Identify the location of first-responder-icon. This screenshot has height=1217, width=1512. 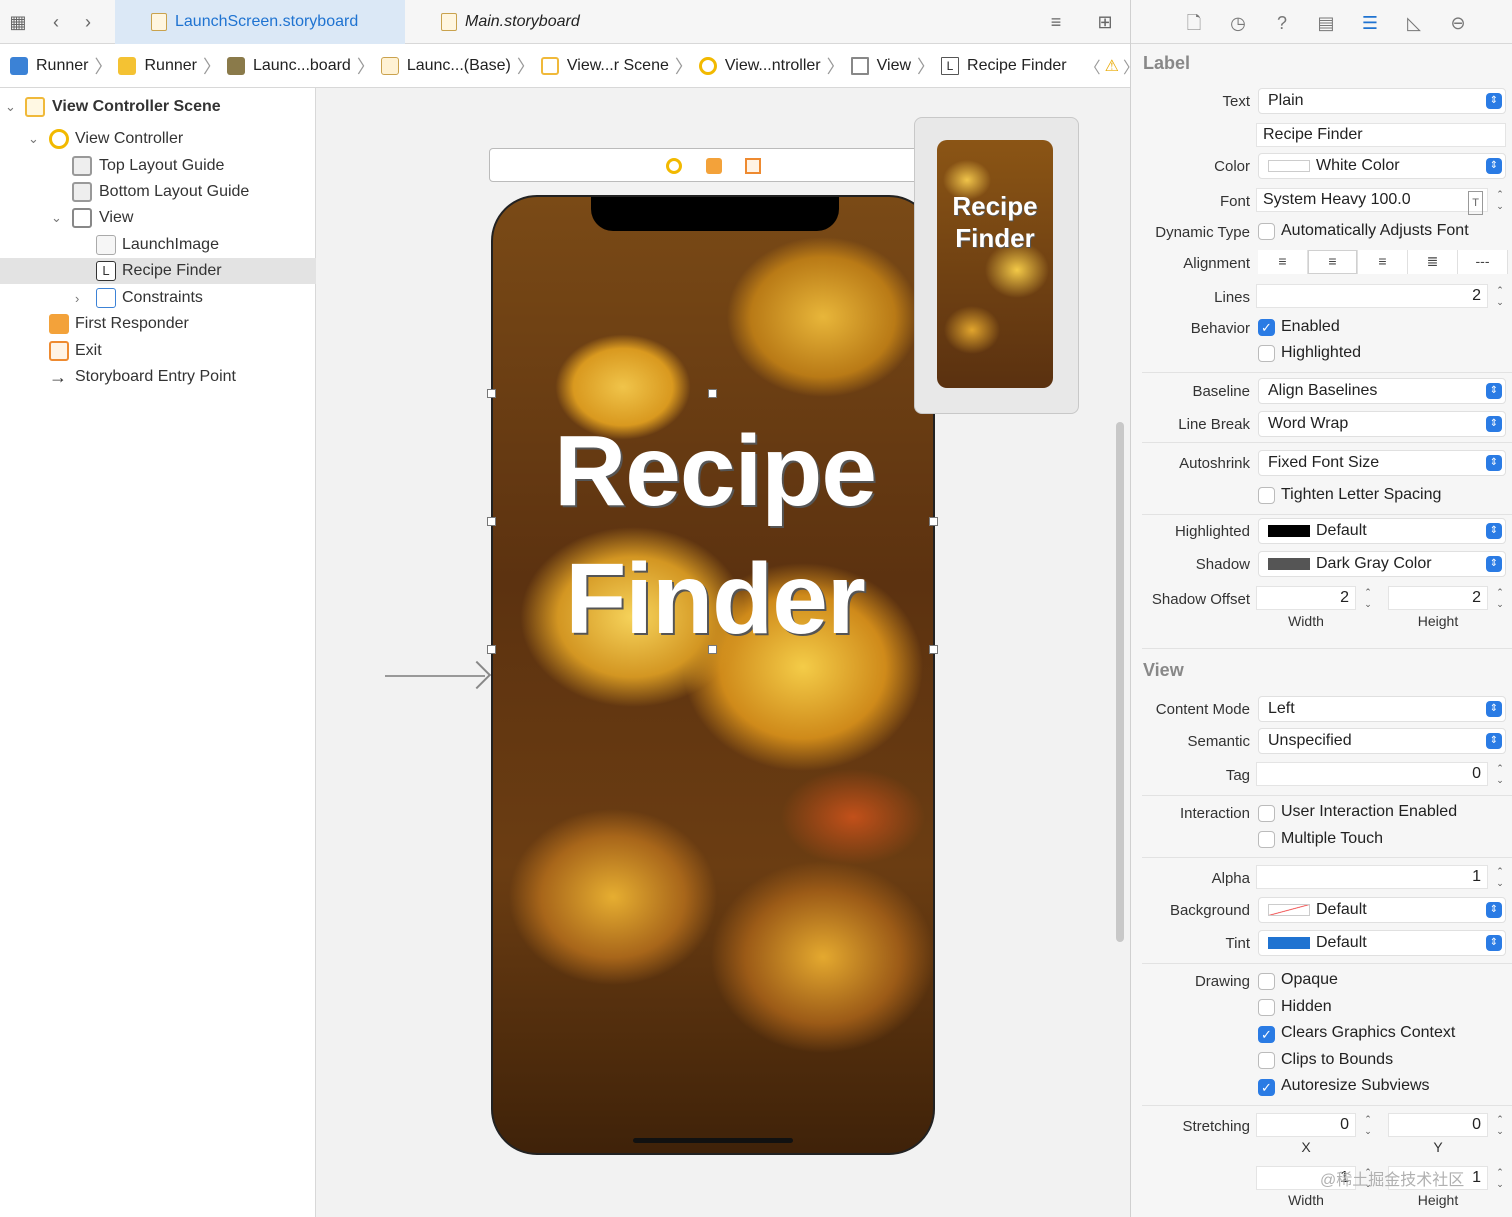
(714, 166).